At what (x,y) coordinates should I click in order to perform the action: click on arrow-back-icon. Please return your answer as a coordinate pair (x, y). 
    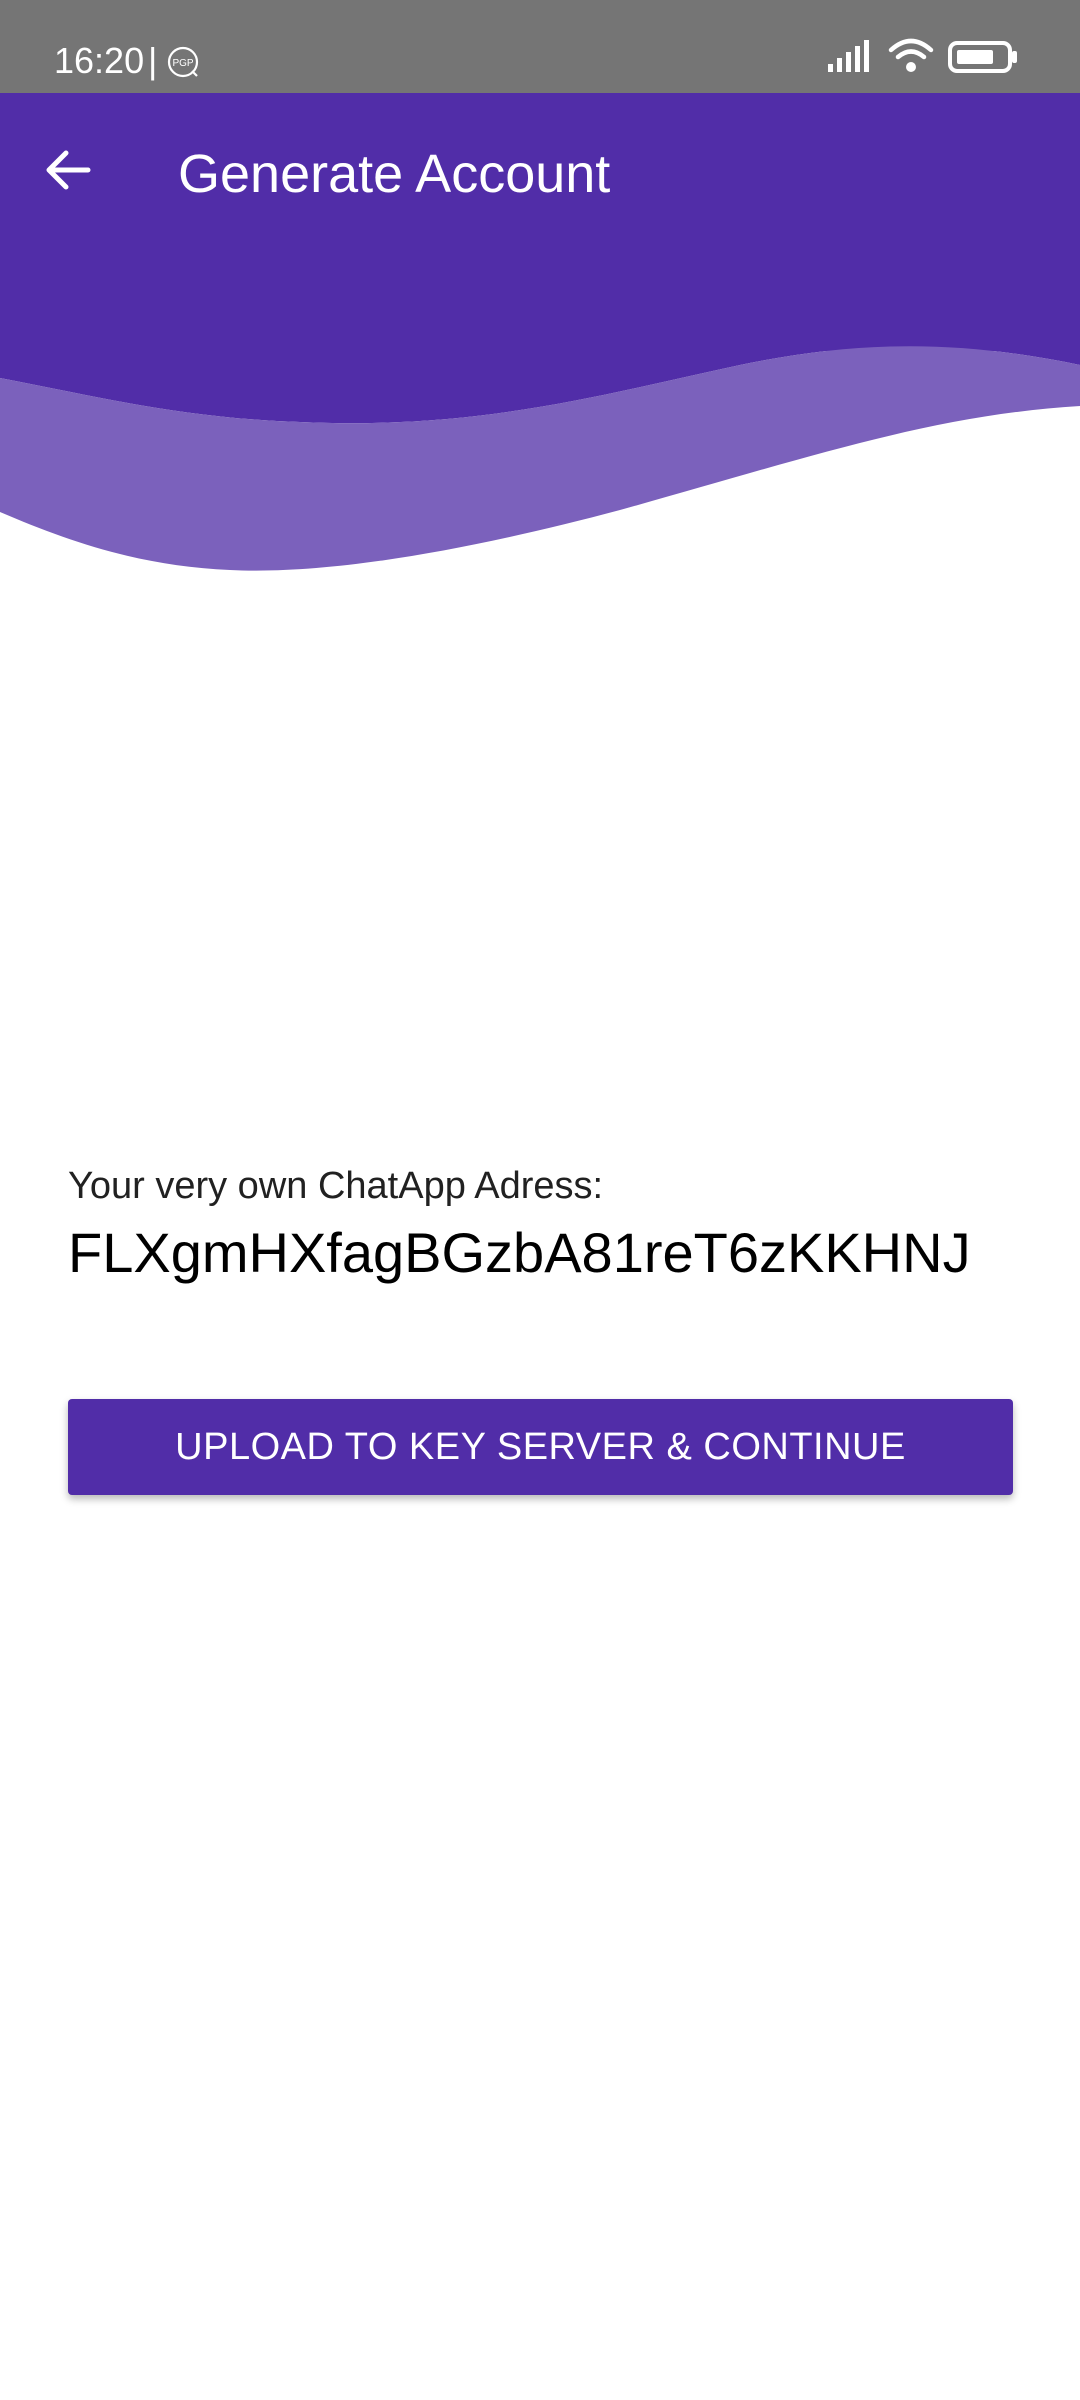
    Looking at the image, I should click on (68, 170).